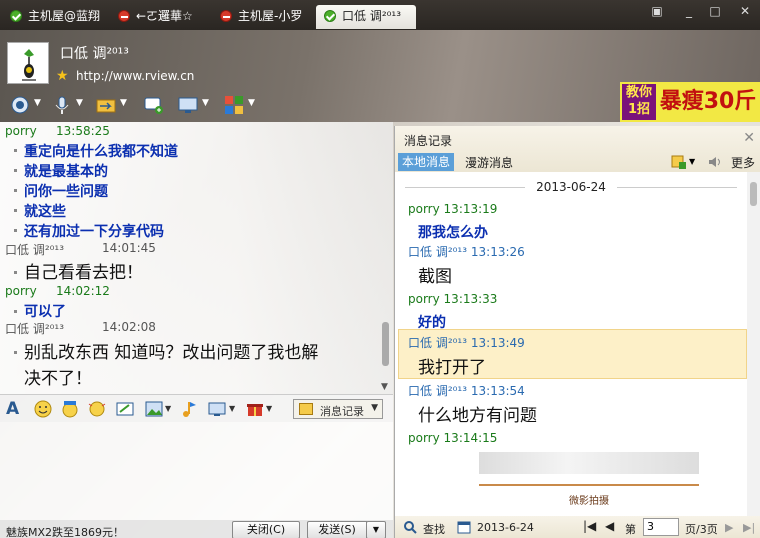  I want to click on create-discussion-button, so click(156, 105).